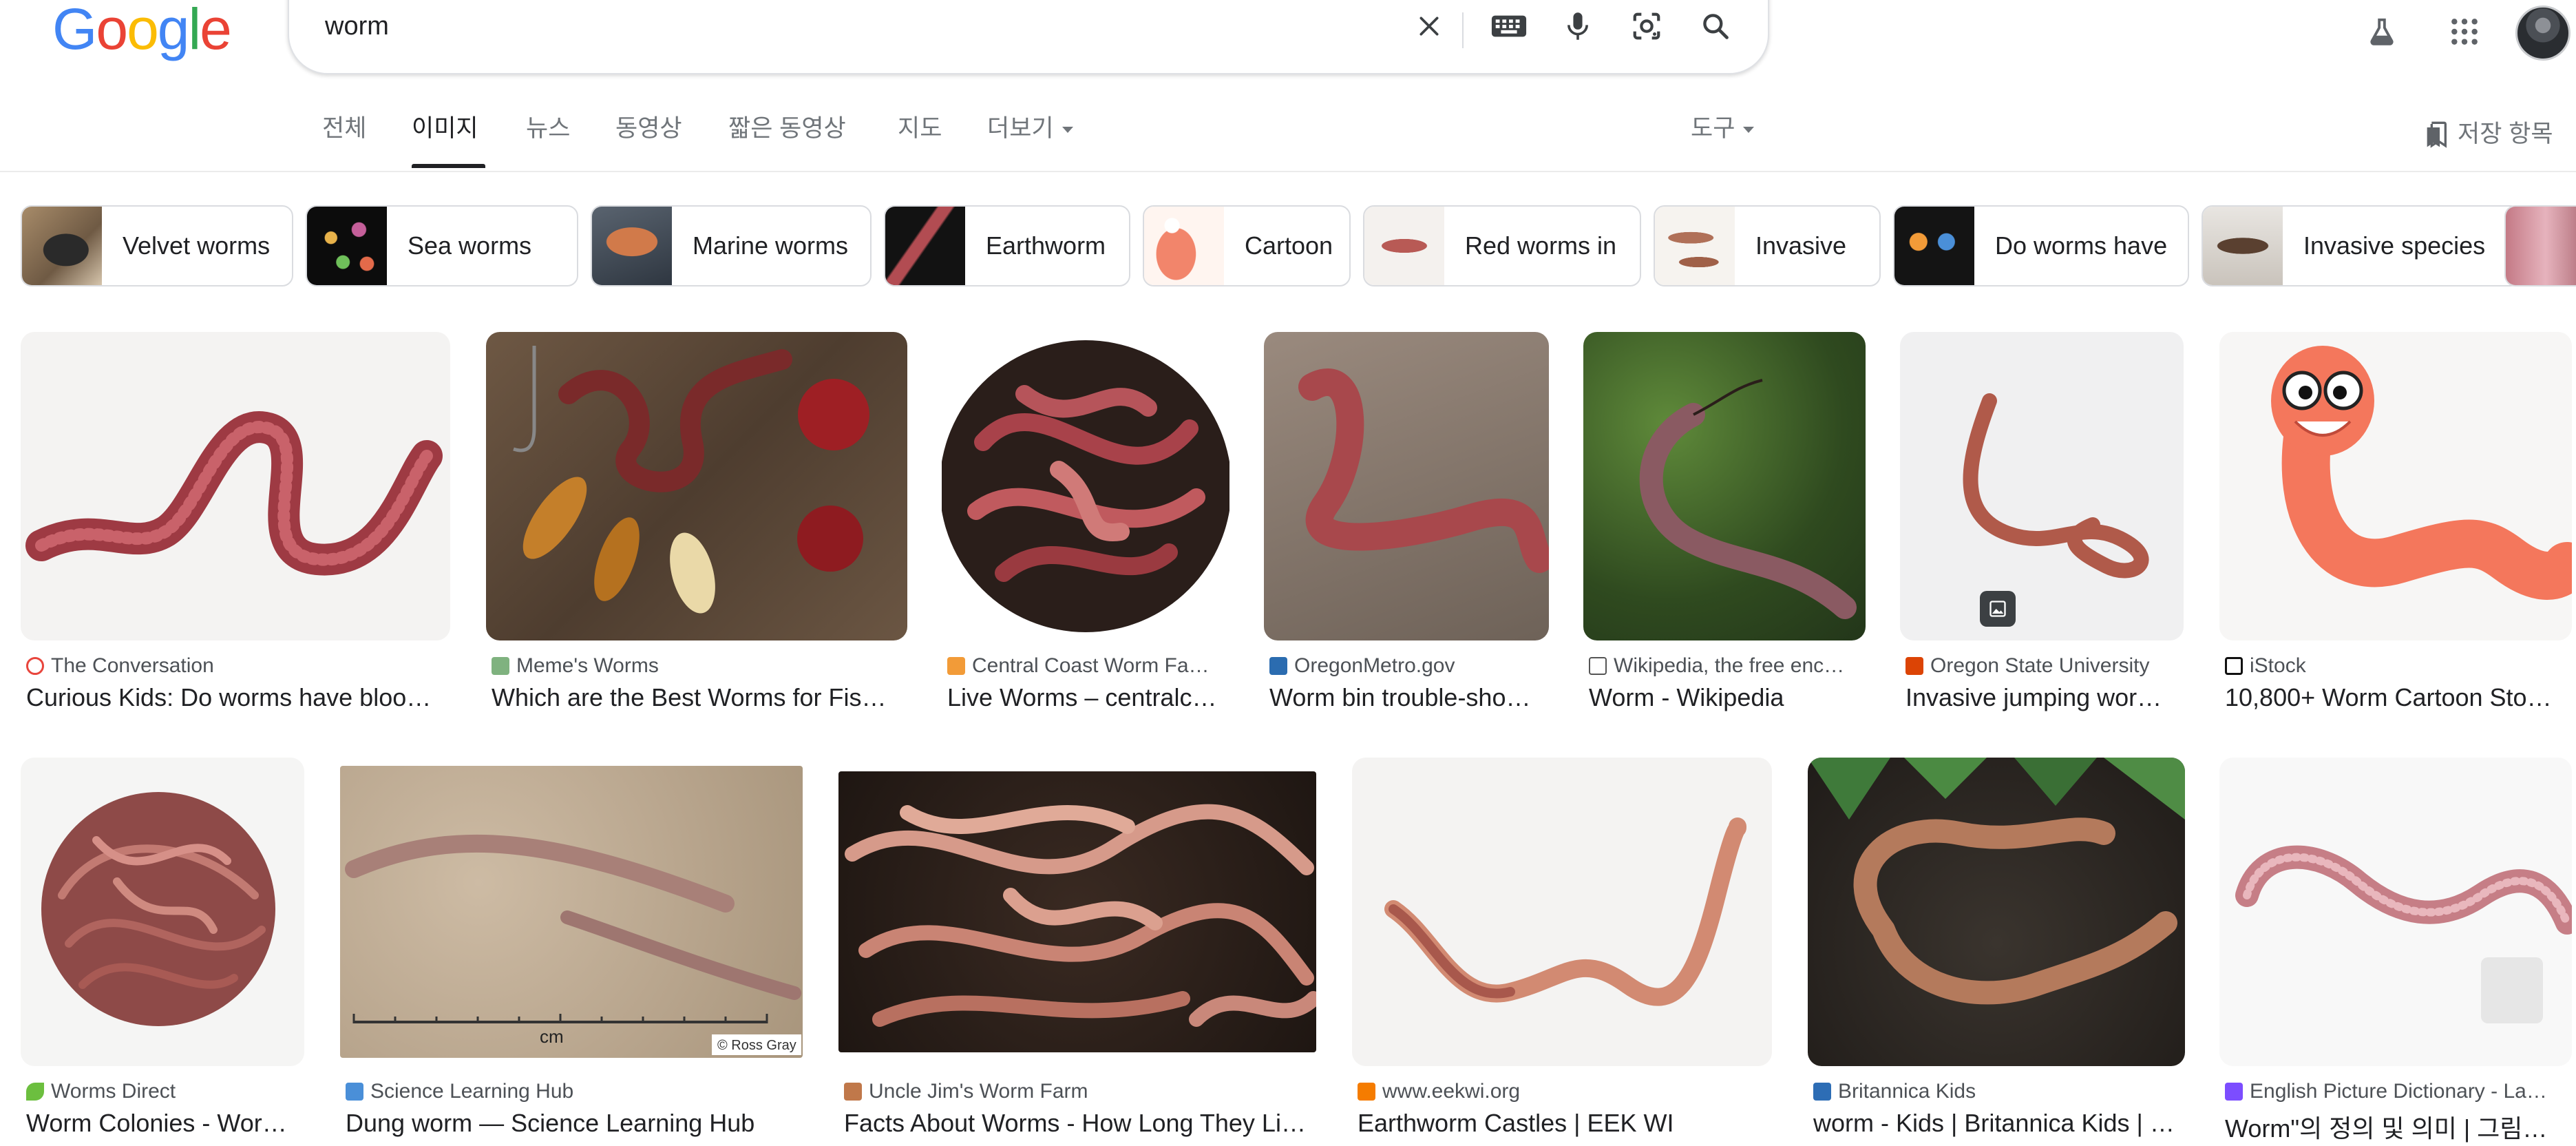 This screenshot has width=2576, height=1146. I want to click on chip-invasive-species: Invasive species, so click(2362, 245).